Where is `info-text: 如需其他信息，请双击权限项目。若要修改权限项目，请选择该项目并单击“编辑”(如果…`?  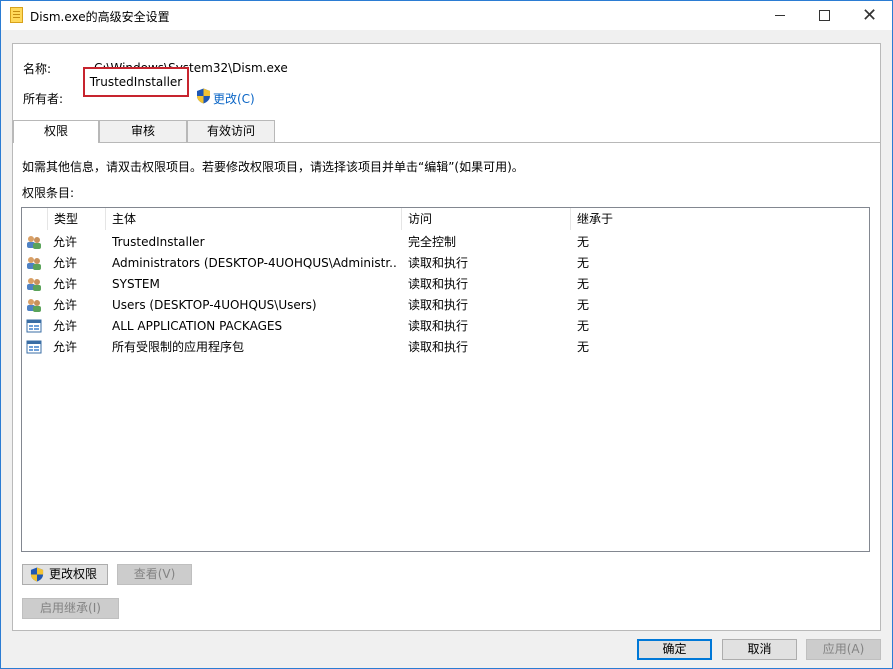 info-text: 如需其他信息，请双击权限项目。若要修改权限项目，请选择该项目并单击“编辑”(如果… is located at coordinates (273, 167).